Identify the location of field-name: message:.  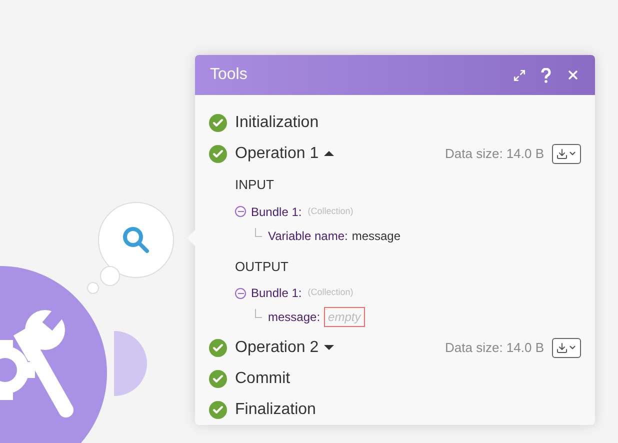
(294, 317).